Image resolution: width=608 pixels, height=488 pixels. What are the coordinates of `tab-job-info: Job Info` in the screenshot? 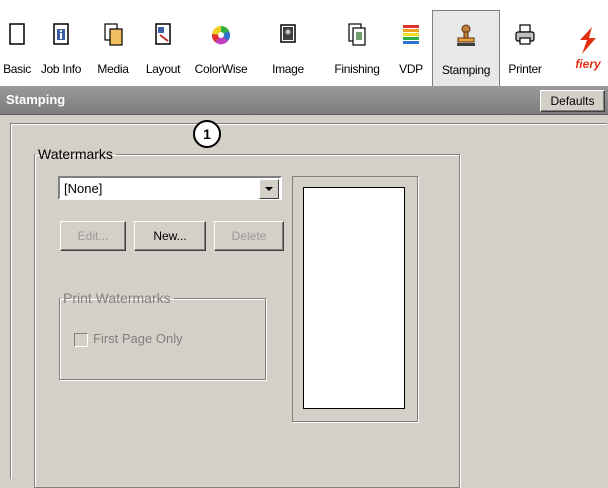 It's located at (61, 43).